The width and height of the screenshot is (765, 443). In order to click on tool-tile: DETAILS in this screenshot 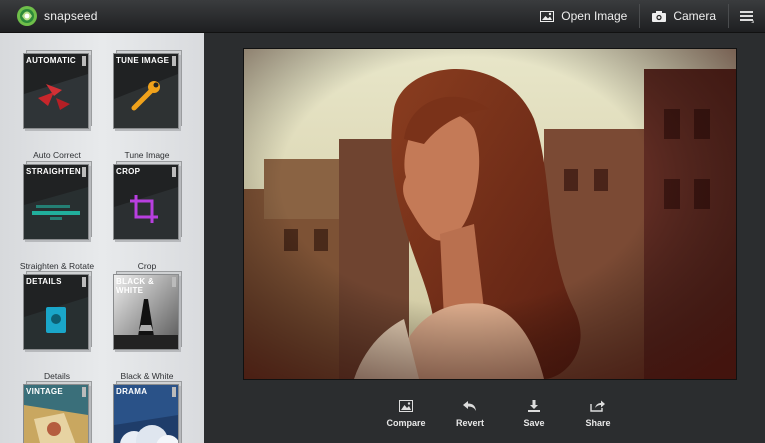, I will do `click(56, 312)`.